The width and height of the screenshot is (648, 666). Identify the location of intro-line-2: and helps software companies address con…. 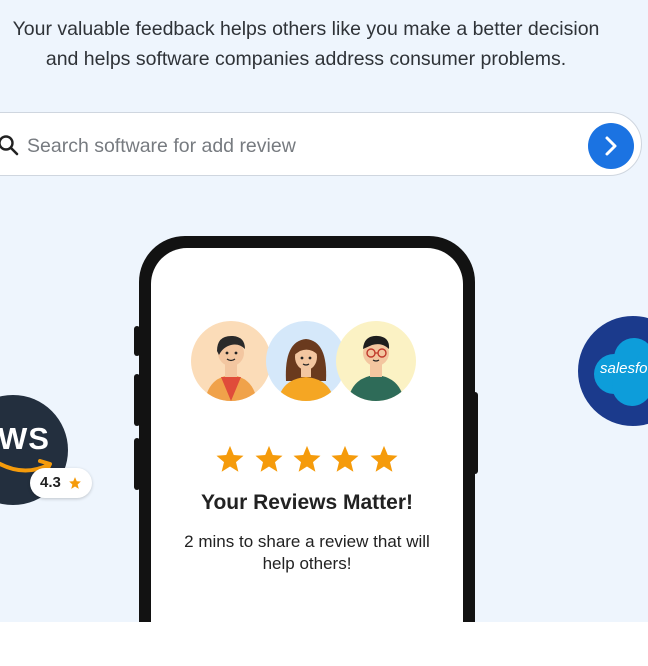
(306, 59).